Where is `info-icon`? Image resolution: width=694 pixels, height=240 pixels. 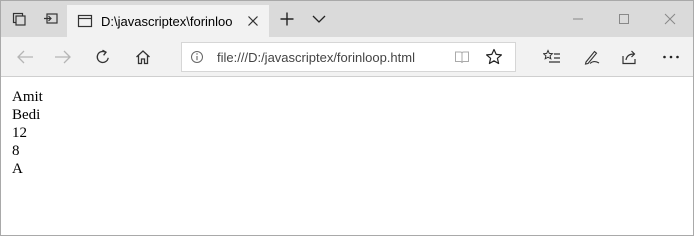
info-icon is located at coordinates (197, 57).